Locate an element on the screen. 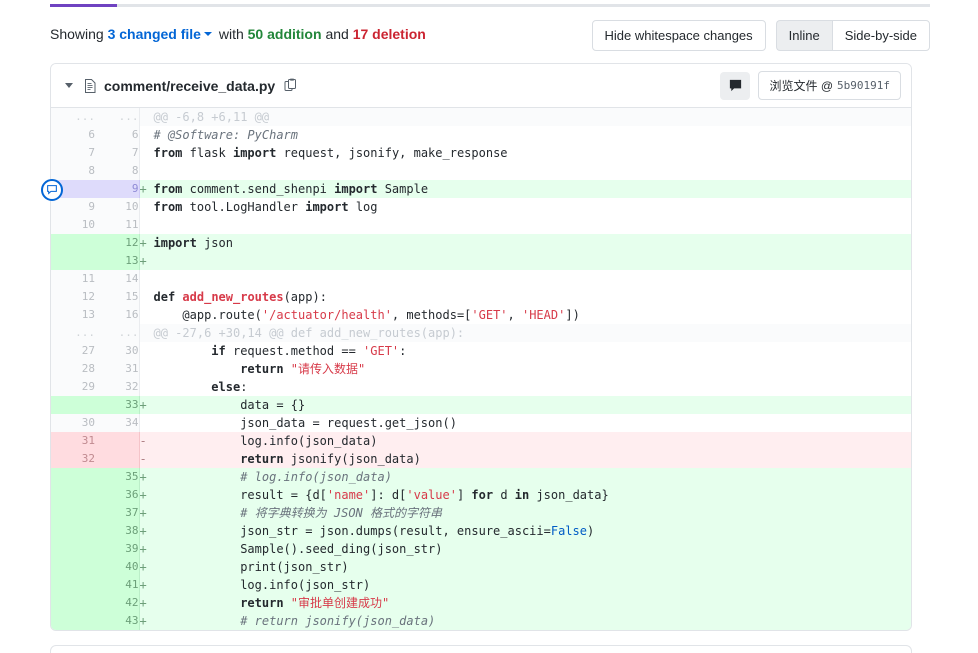 The image size is (978, 653). line-number-old: 10 is located at coordinates (73, 225).